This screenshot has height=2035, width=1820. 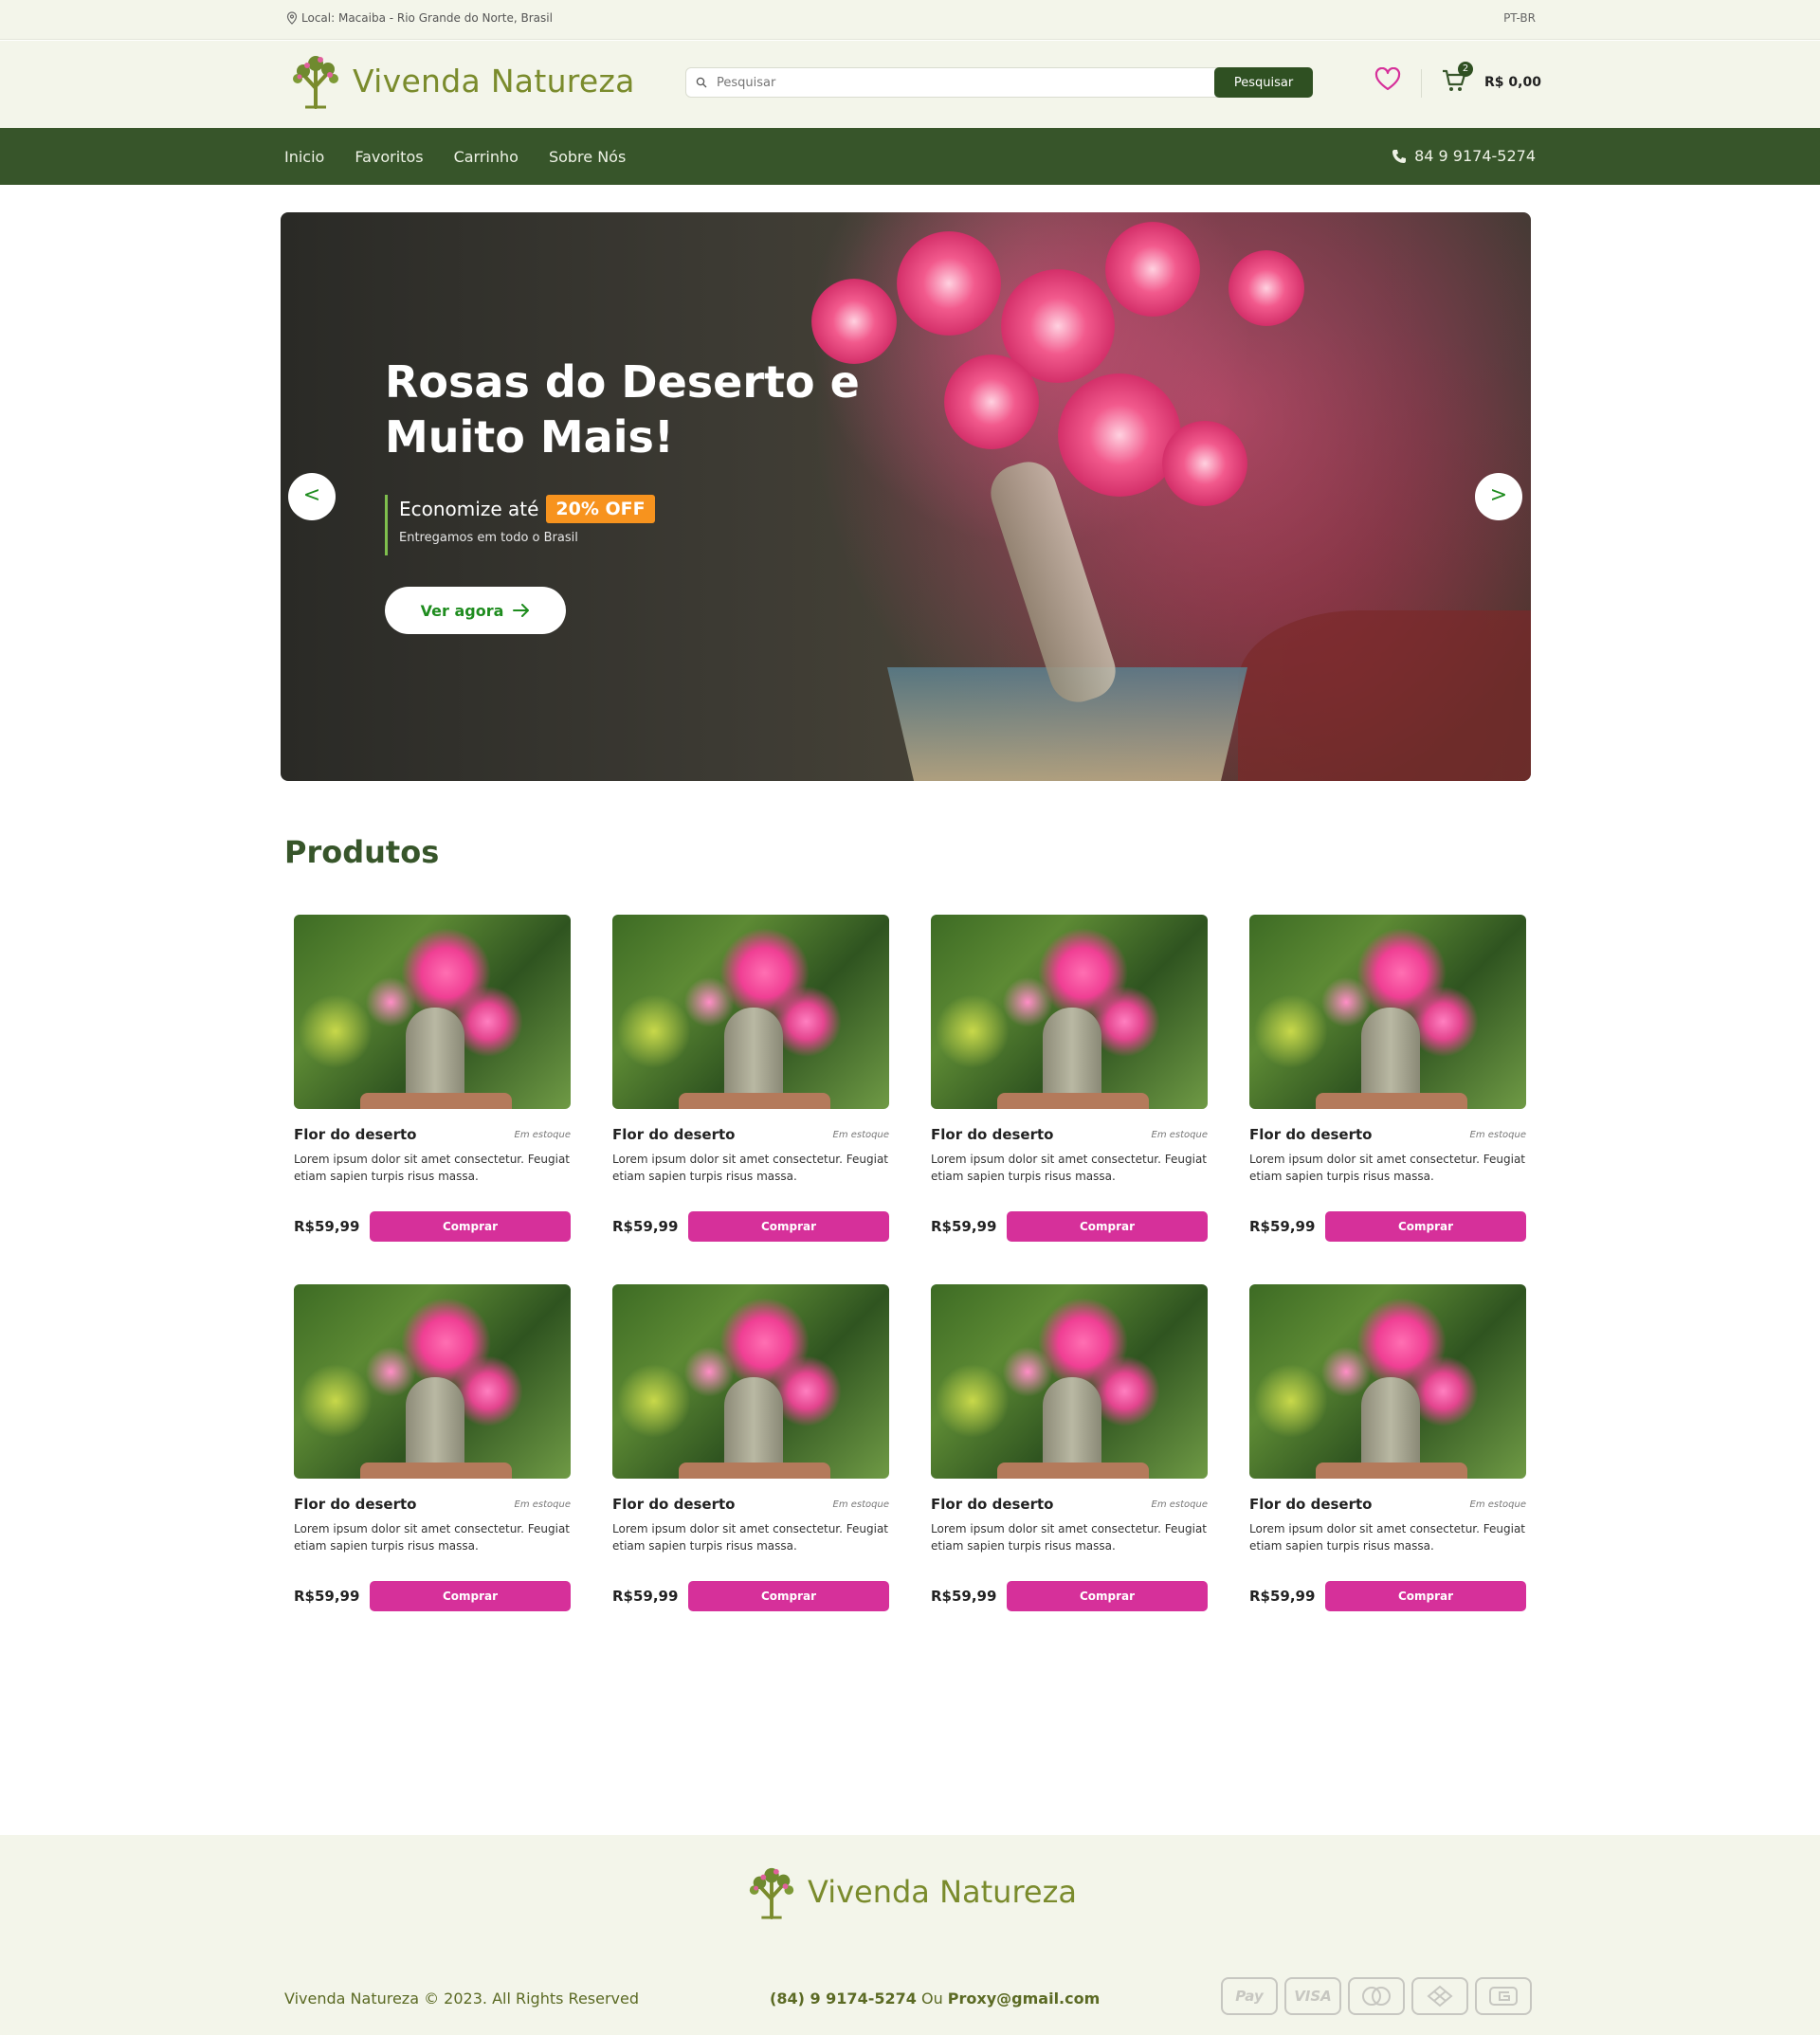 I want to click on carousel-prev-button: <, so click(x=312, y=496).